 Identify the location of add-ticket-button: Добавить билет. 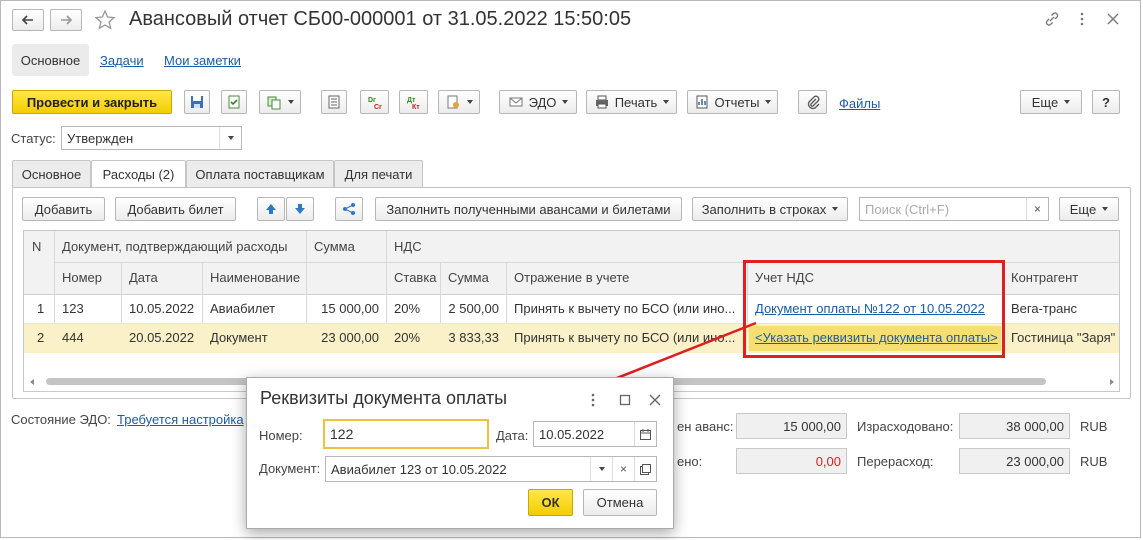
(175, 209).